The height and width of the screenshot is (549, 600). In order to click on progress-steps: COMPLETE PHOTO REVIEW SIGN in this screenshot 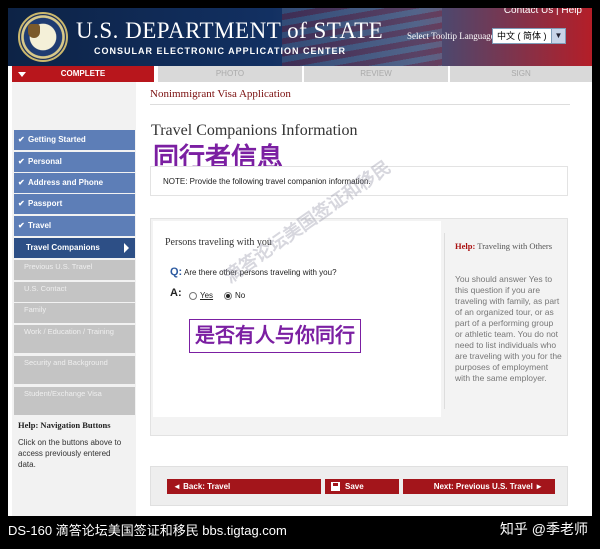, I will do `click(302, 74)`.